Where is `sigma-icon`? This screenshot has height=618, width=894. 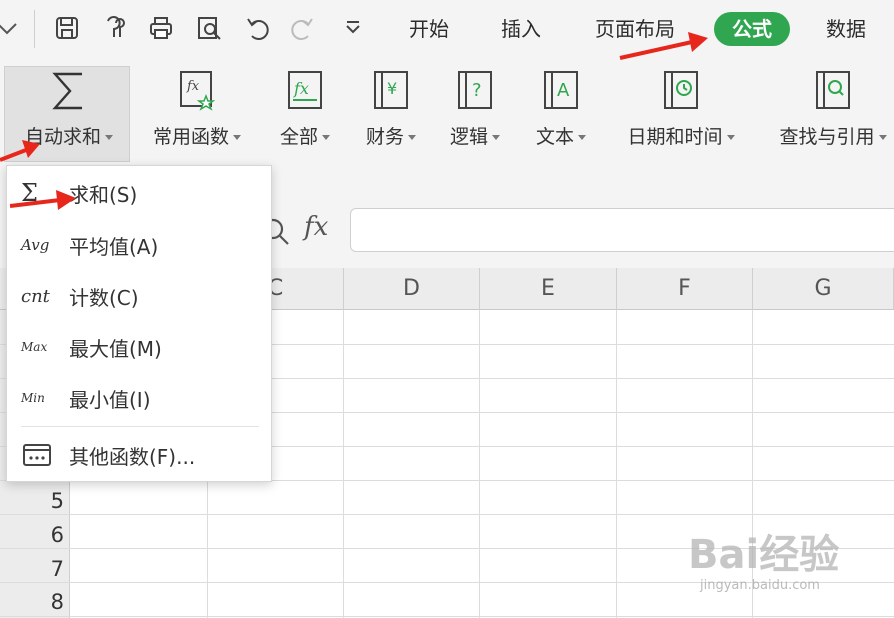
sigma-icon is located at coordinates (69, 91).